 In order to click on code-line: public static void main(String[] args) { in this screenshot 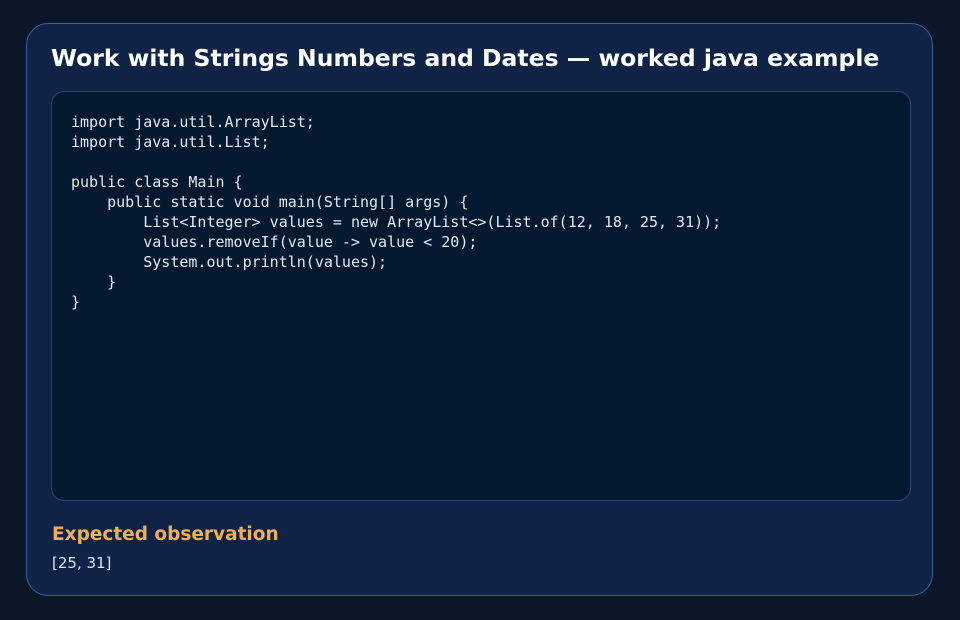, I will do `click(270, 202)`.